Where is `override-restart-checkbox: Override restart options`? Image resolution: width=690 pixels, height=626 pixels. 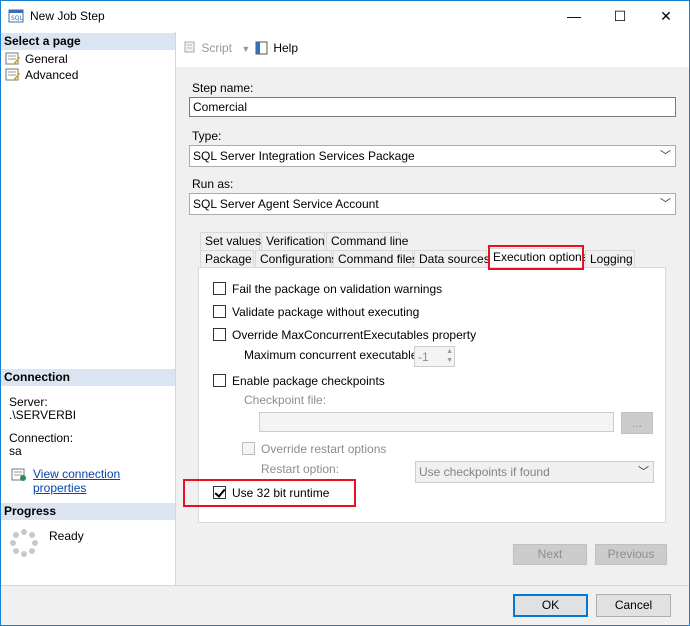
override-restart-checkbox: Override restart options is located at coordinates (314, 450).